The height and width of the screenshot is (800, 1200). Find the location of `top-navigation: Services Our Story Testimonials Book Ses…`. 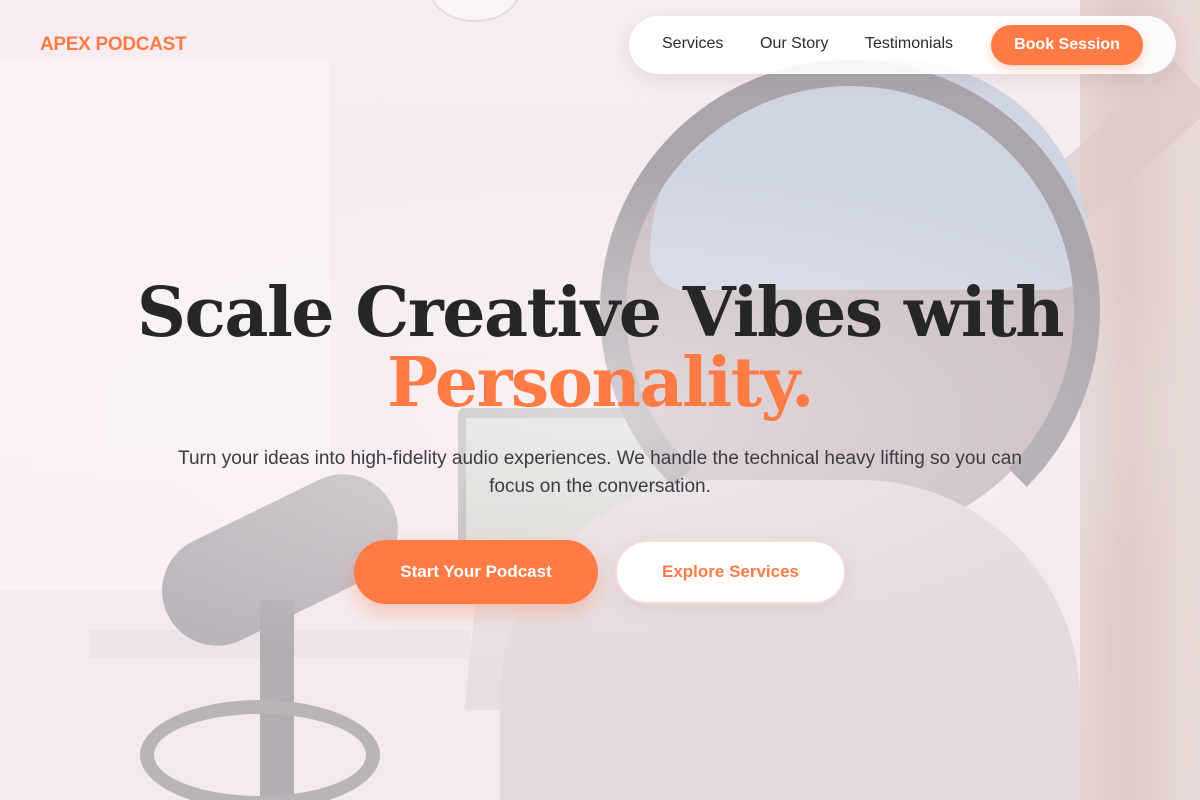

top-navigation: Services Our Story Testimonials Book Ses… is located at coordinates (902, 45).